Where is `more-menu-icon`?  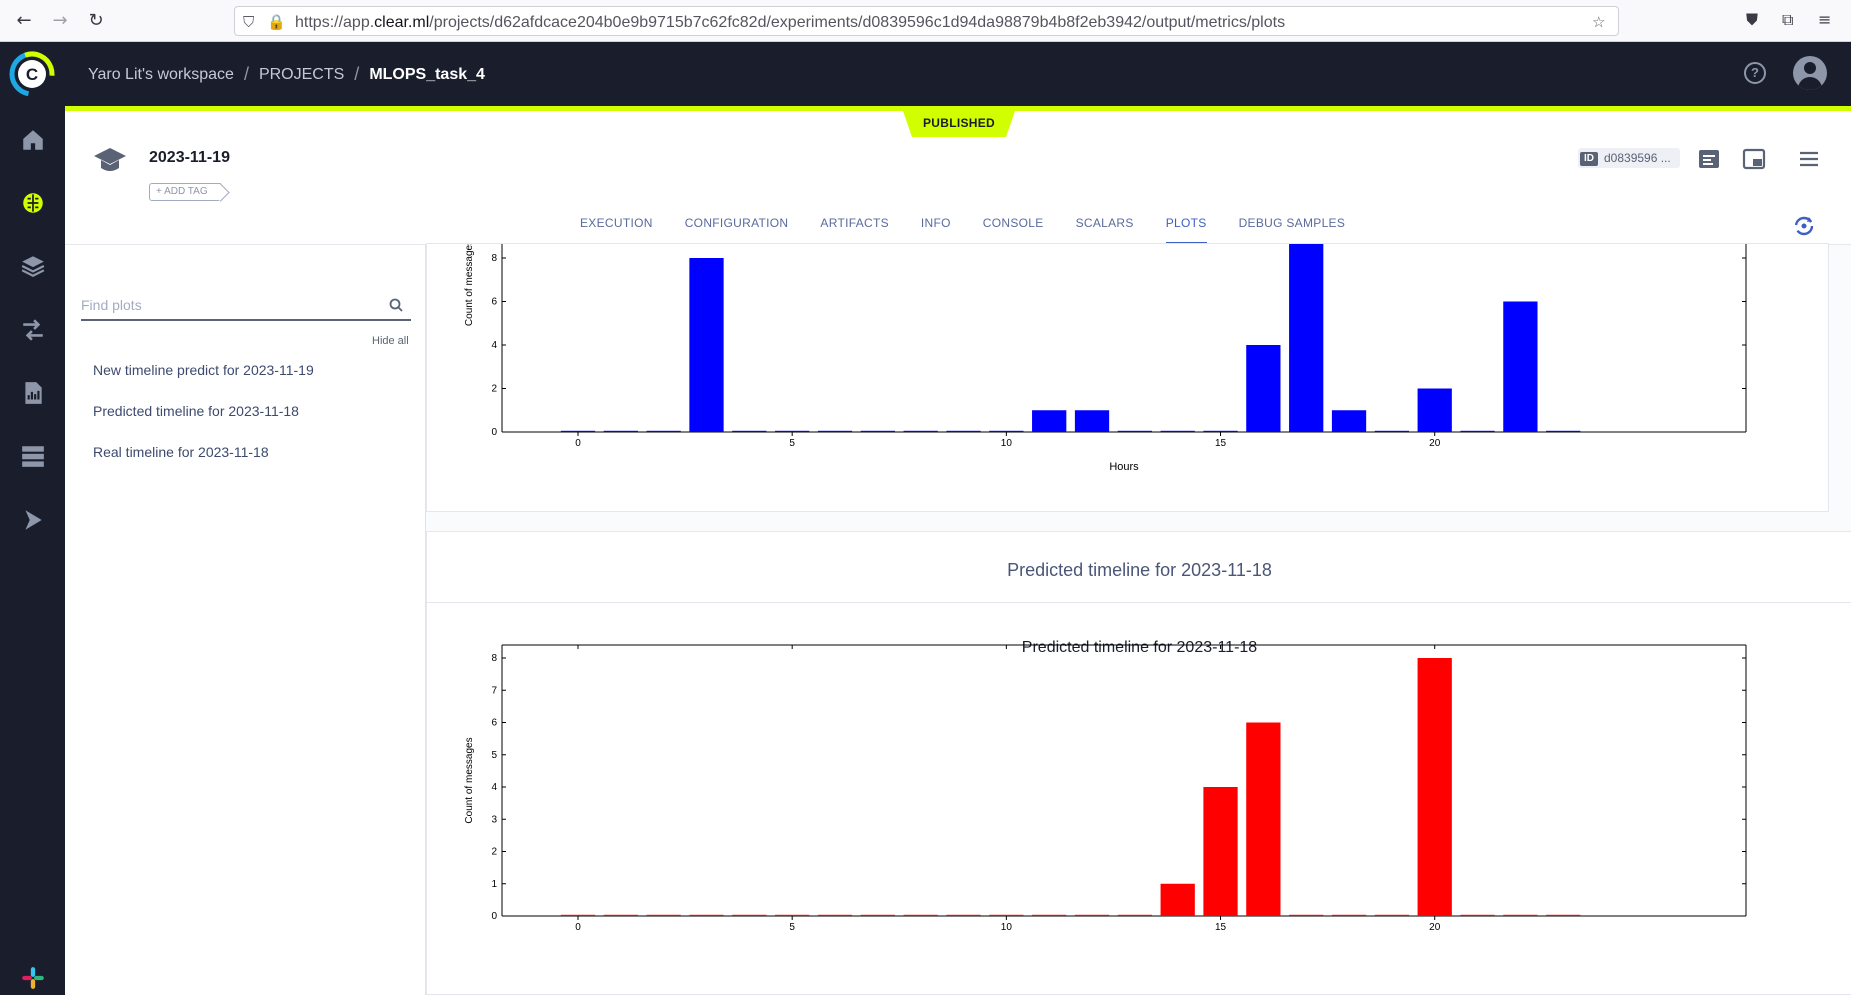 more-menu-icon is located at coordinates (1809, 159).